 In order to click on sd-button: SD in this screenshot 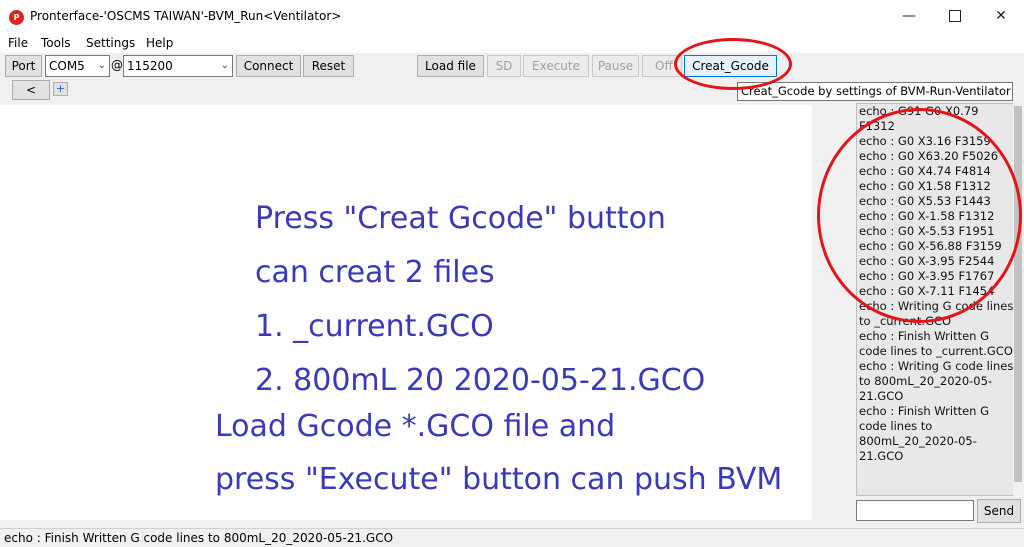, I will do `click(504, 66)`.